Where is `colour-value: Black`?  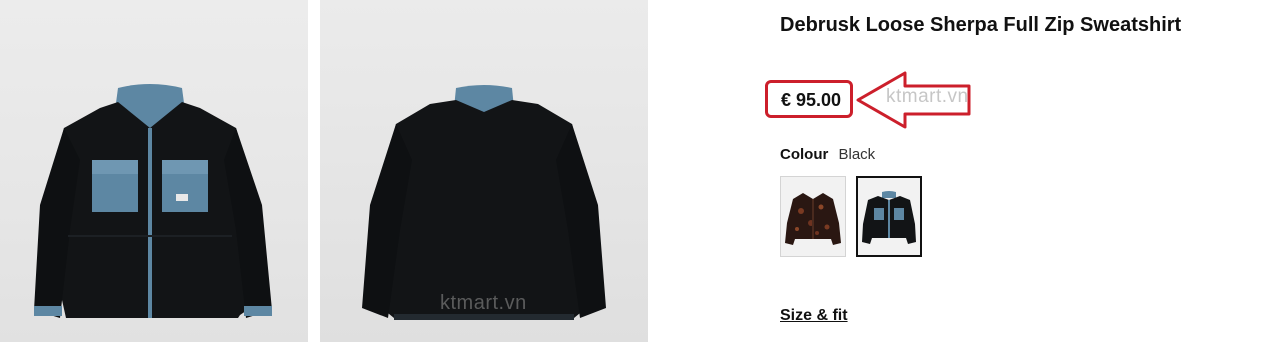 colour-value: Black is located at coordinates (857, 154).